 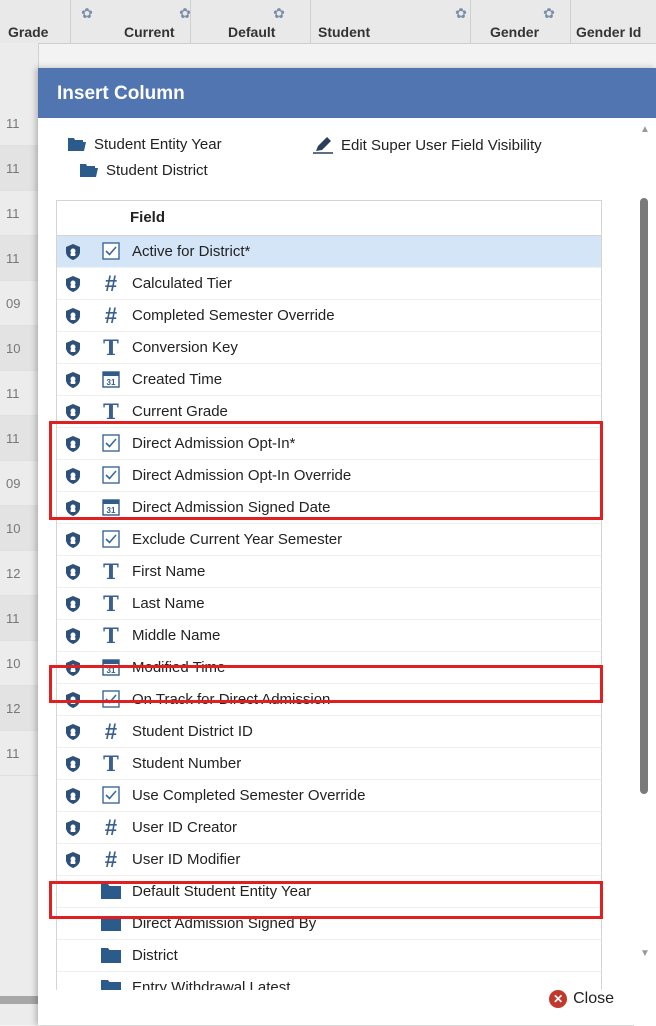 What do you see at coordinates (176, 635) in the screenshot?
I see `field-label: Middle Name` at bounding box center [176, 635].